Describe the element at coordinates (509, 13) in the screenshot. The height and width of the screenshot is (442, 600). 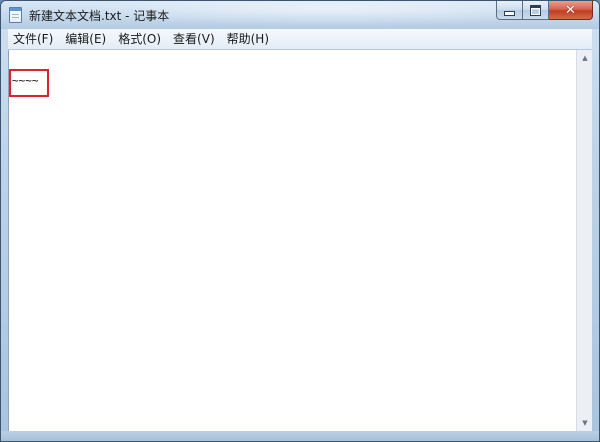
I see `minimize-icon` at that location.